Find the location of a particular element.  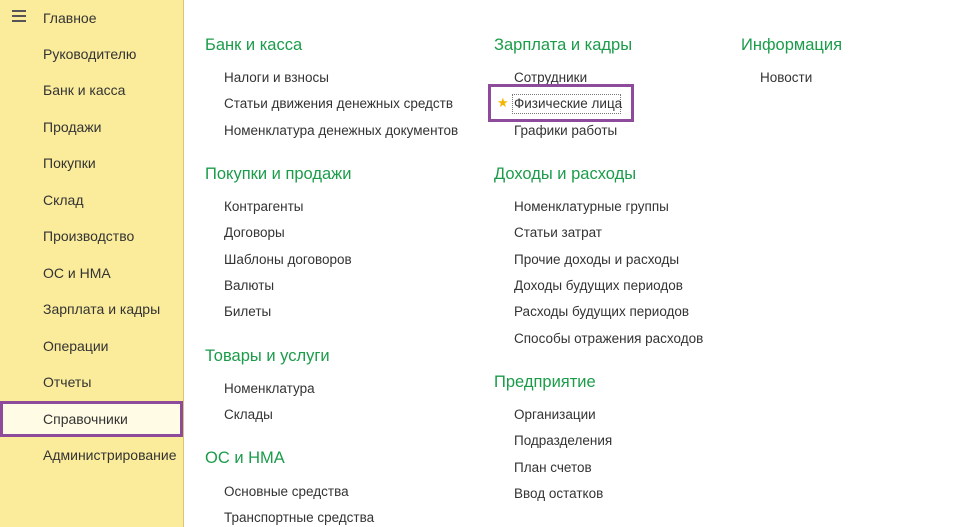

sidebar-item-assets: ОС и НМА is located at coordinates (91, 273).